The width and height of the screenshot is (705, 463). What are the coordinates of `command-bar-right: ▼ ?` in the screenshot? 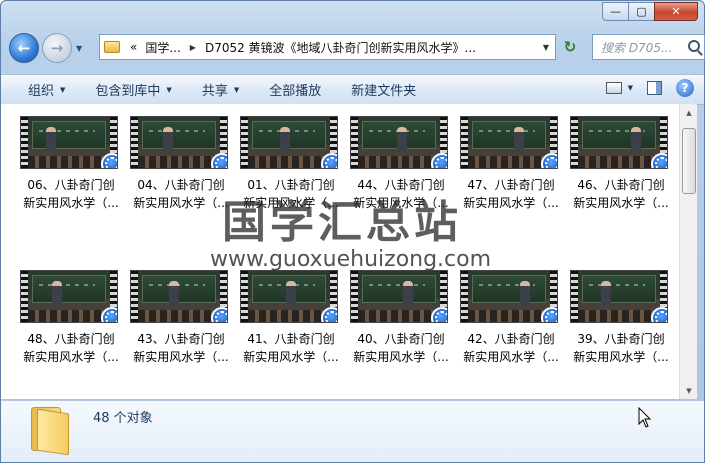 It's located at (649, 88).